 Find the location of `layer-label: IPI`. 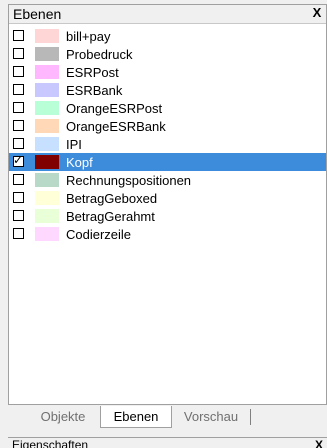

layer-label: IPI is located at coordinates (74, 144).